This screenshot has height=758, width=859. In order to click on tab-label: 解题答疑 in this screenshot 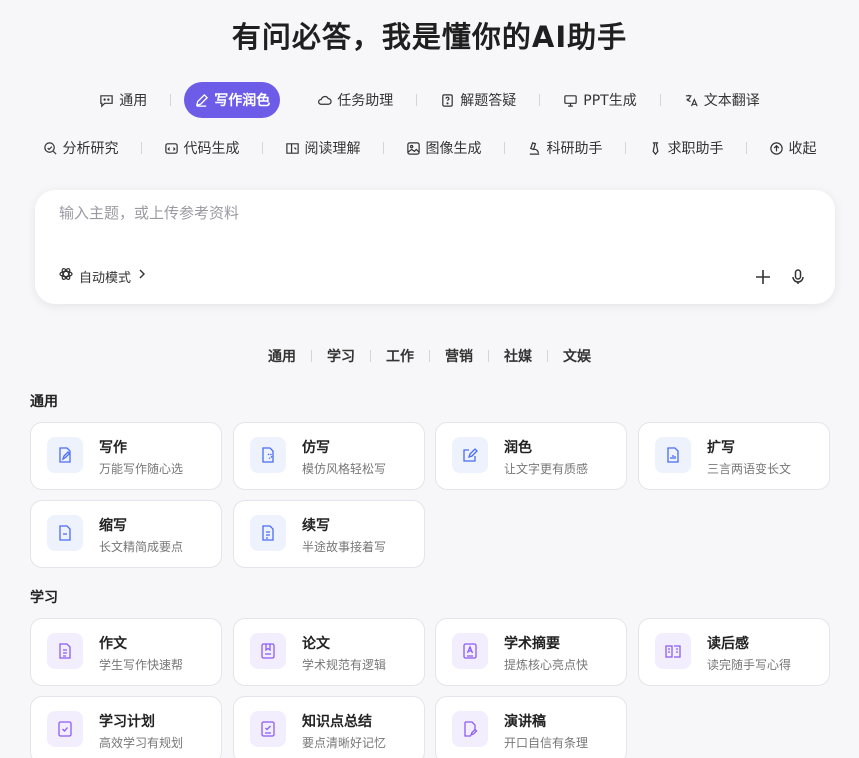, I will do `click(488, 101)`.